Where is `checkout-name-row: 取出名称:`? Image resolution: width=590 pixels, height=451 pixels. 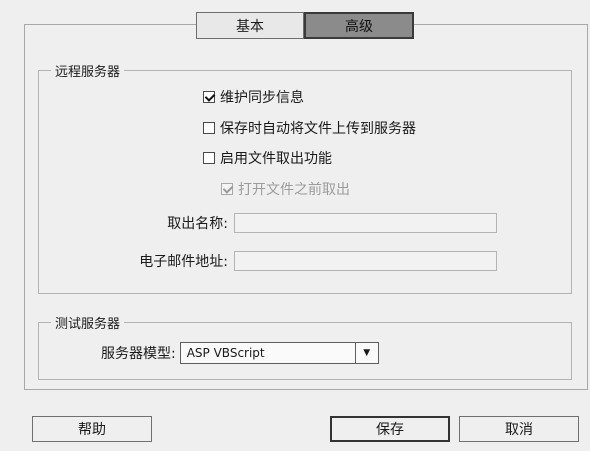
checkout-name-row: 取出名称: is located at coordinates (307, 223).